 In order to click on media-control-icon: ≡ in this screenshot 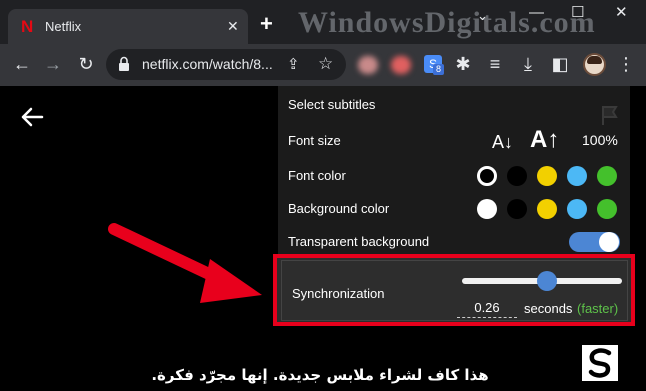, I will do `click(495, 64)`.